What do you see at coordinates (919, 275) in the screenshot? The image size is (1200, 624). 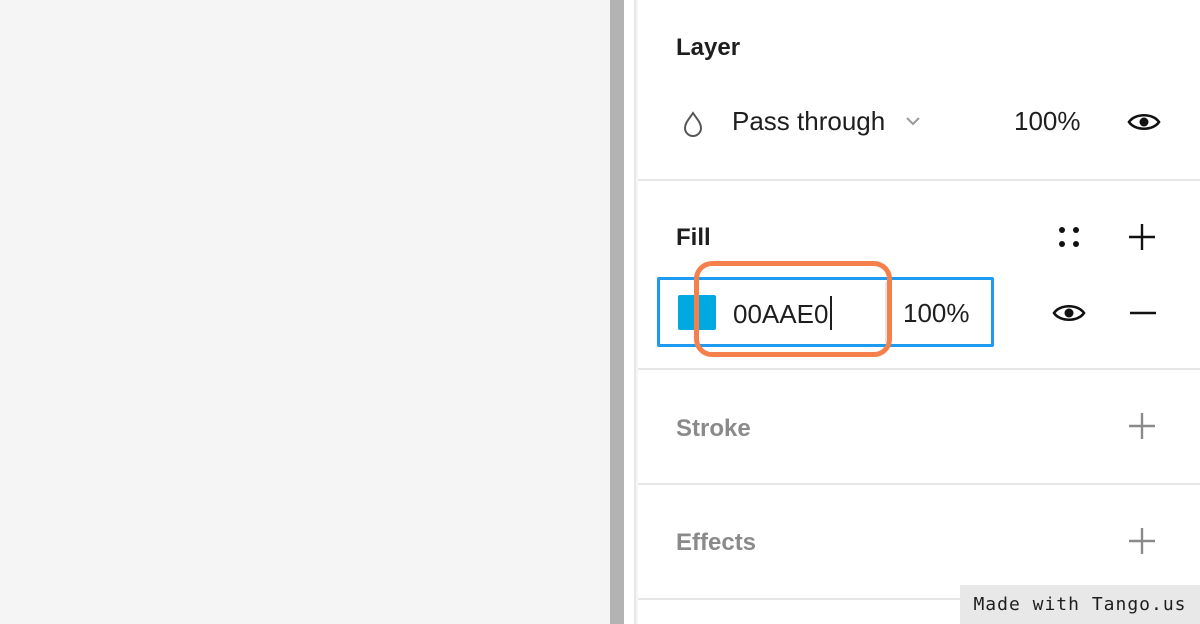 I see `fill-section: Fill 100%` at bounding box center [919, 275].